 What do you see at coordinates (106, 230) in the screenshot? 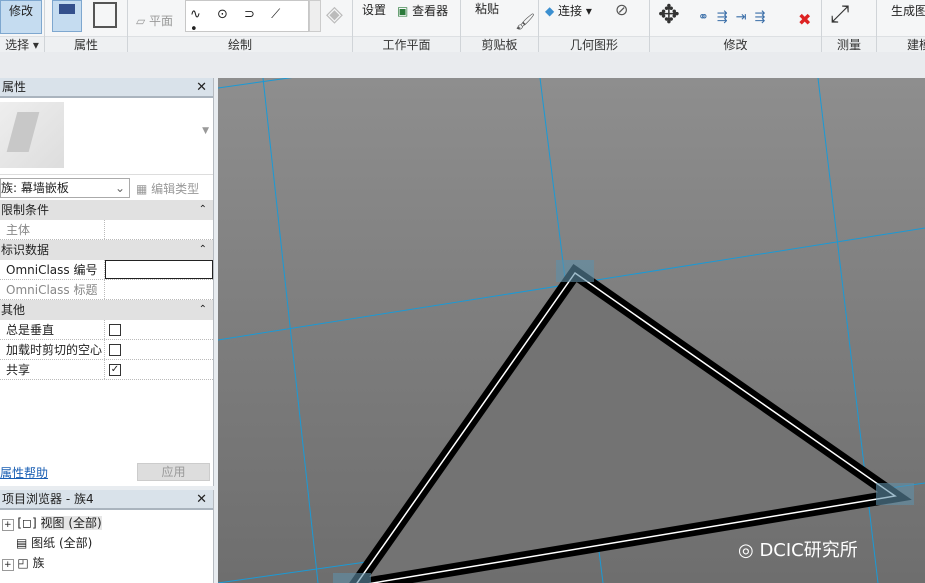
I see `property-row: 主体` at bounding box center [106, 230].